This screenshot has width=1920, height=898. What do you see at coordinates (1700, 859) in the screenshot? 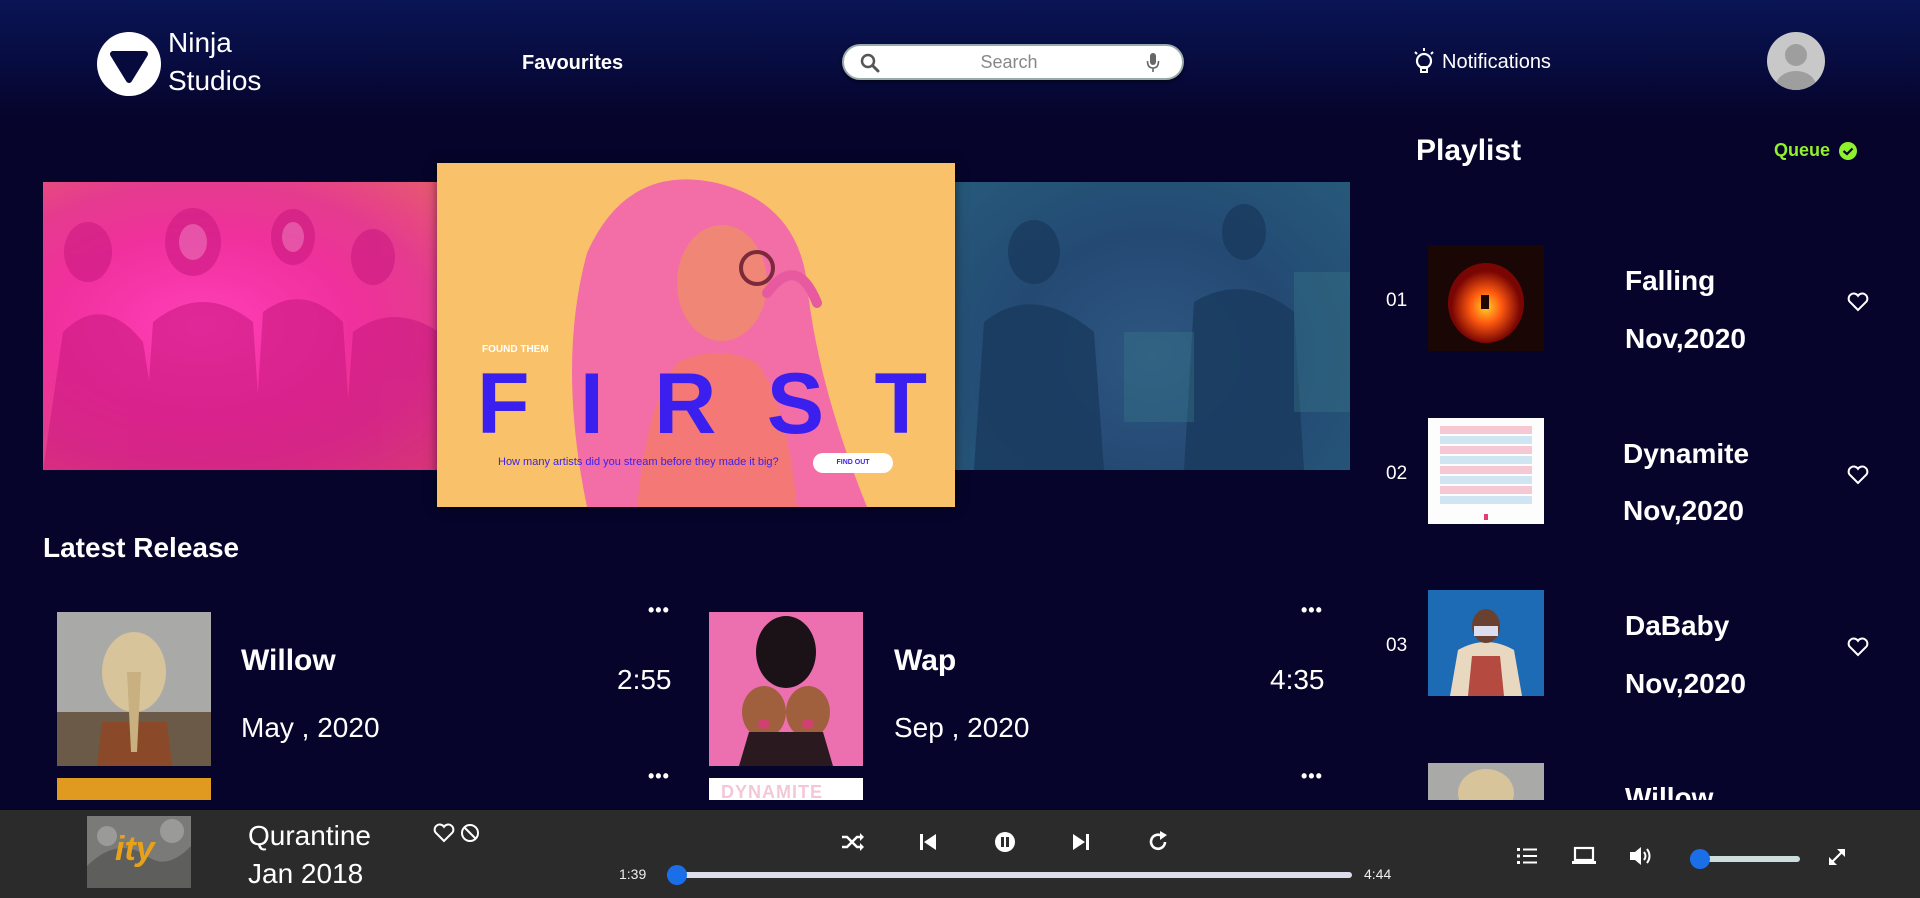
I see `volume-thumb` at bounding box center [1700, 859].